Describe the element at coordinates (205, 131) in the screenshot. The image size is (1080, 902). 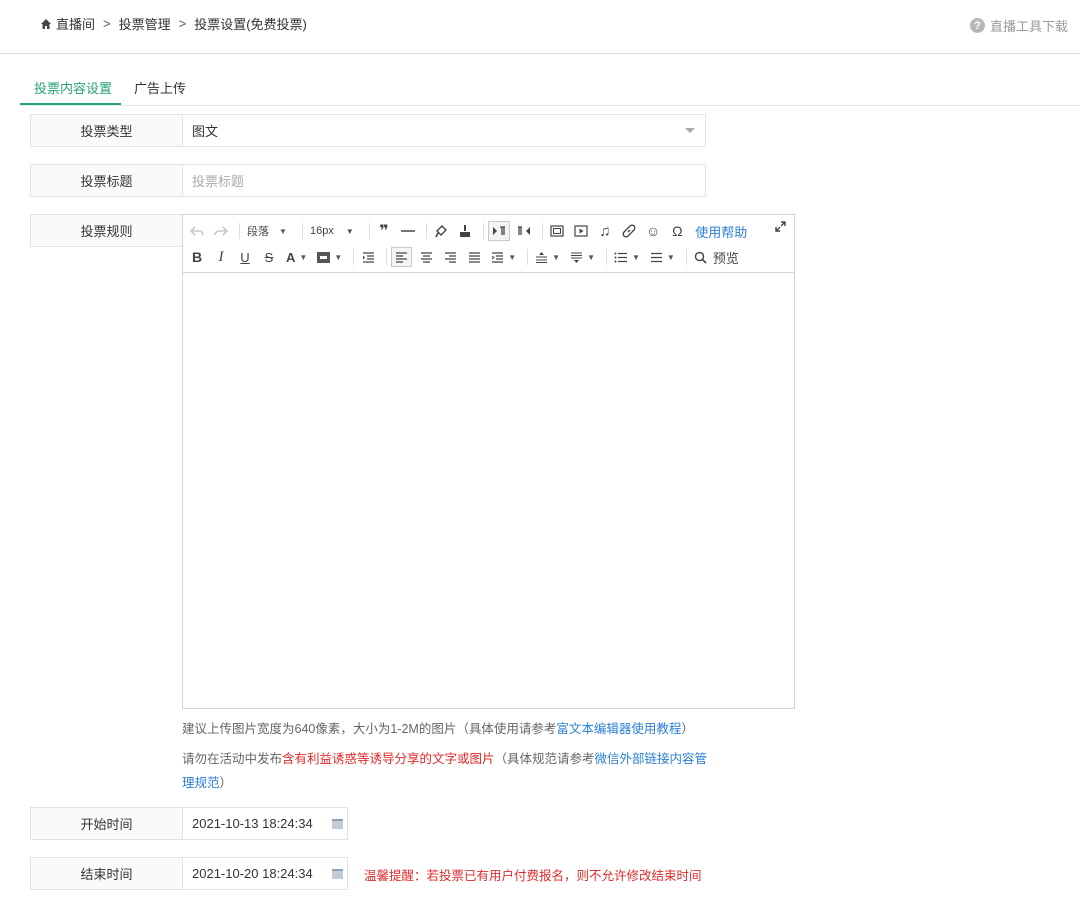
I see `vote-type-value: 图文` at that location.